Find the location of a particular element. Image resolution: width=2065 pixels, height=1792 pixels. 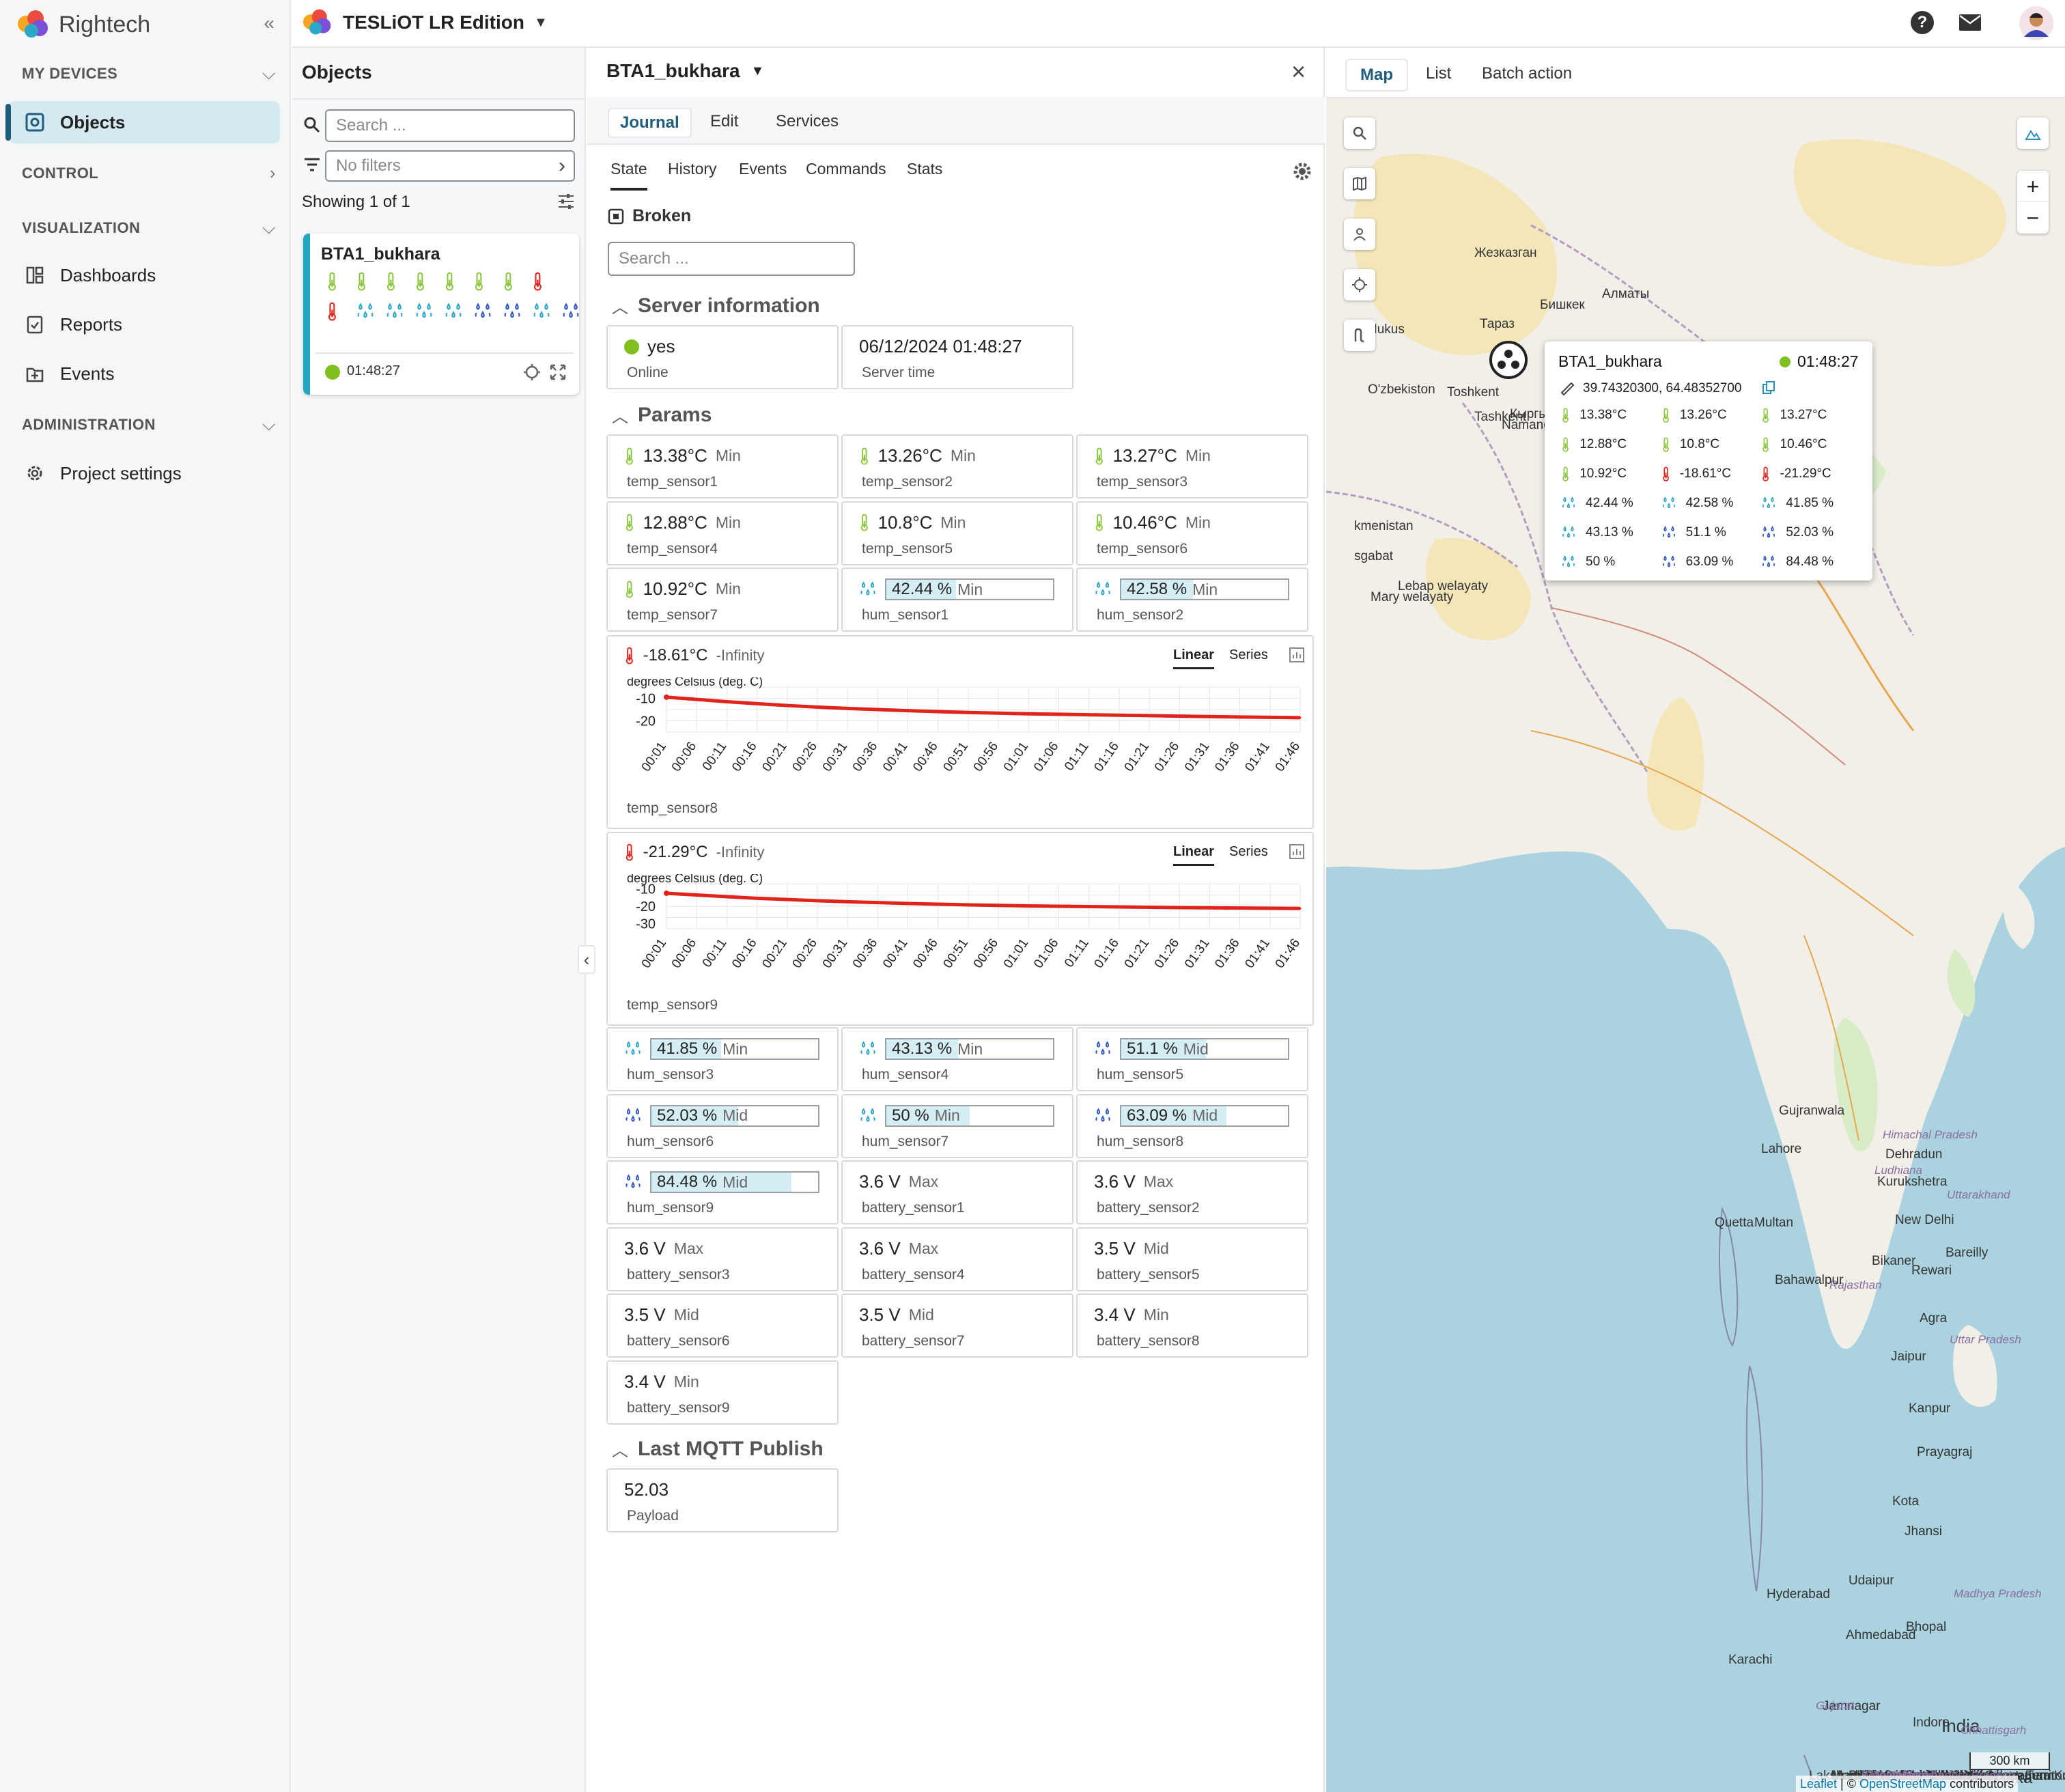

zoom-in-button: + is located at coordinates (2033, 187).